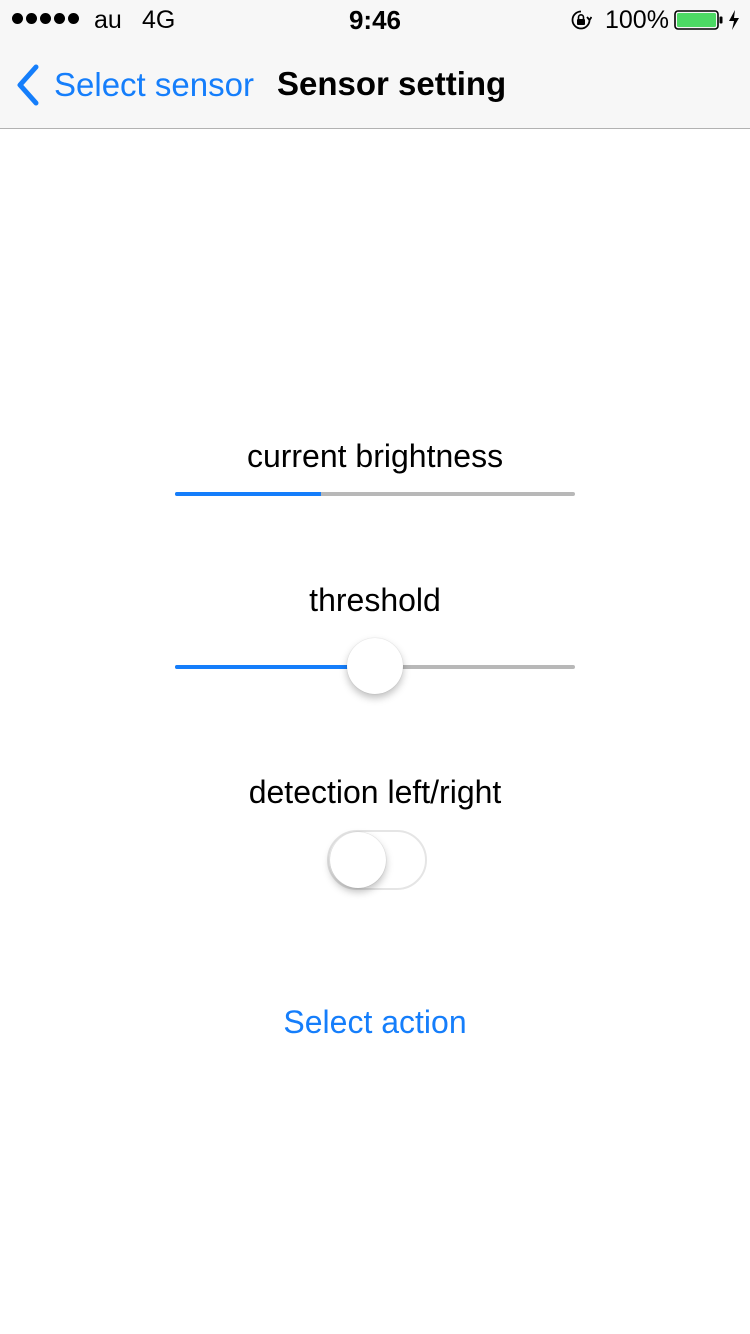 The height and width of the screenshot is (1334, 750). I want to click on threshold-label: threshold, so click(375, 600).